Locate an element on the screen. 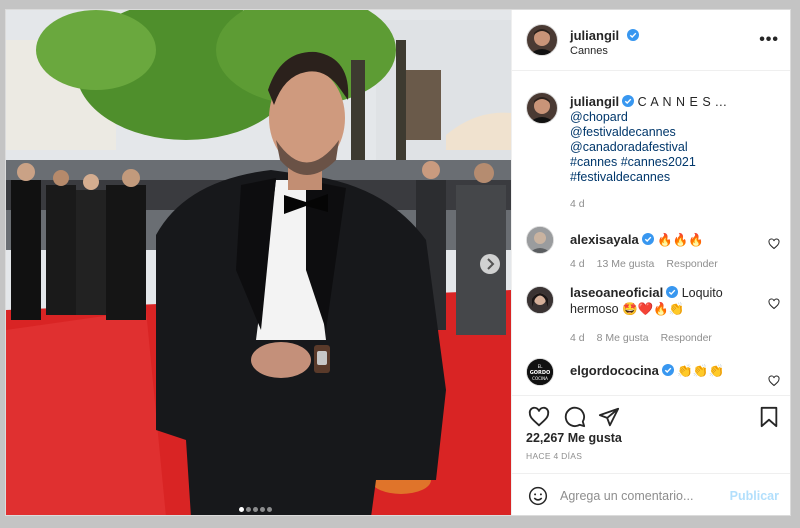 Image resolution: width=800 pixels, height=528 pixels. comment-likes: 8 Me gusta is located at coordinates (623, 338).